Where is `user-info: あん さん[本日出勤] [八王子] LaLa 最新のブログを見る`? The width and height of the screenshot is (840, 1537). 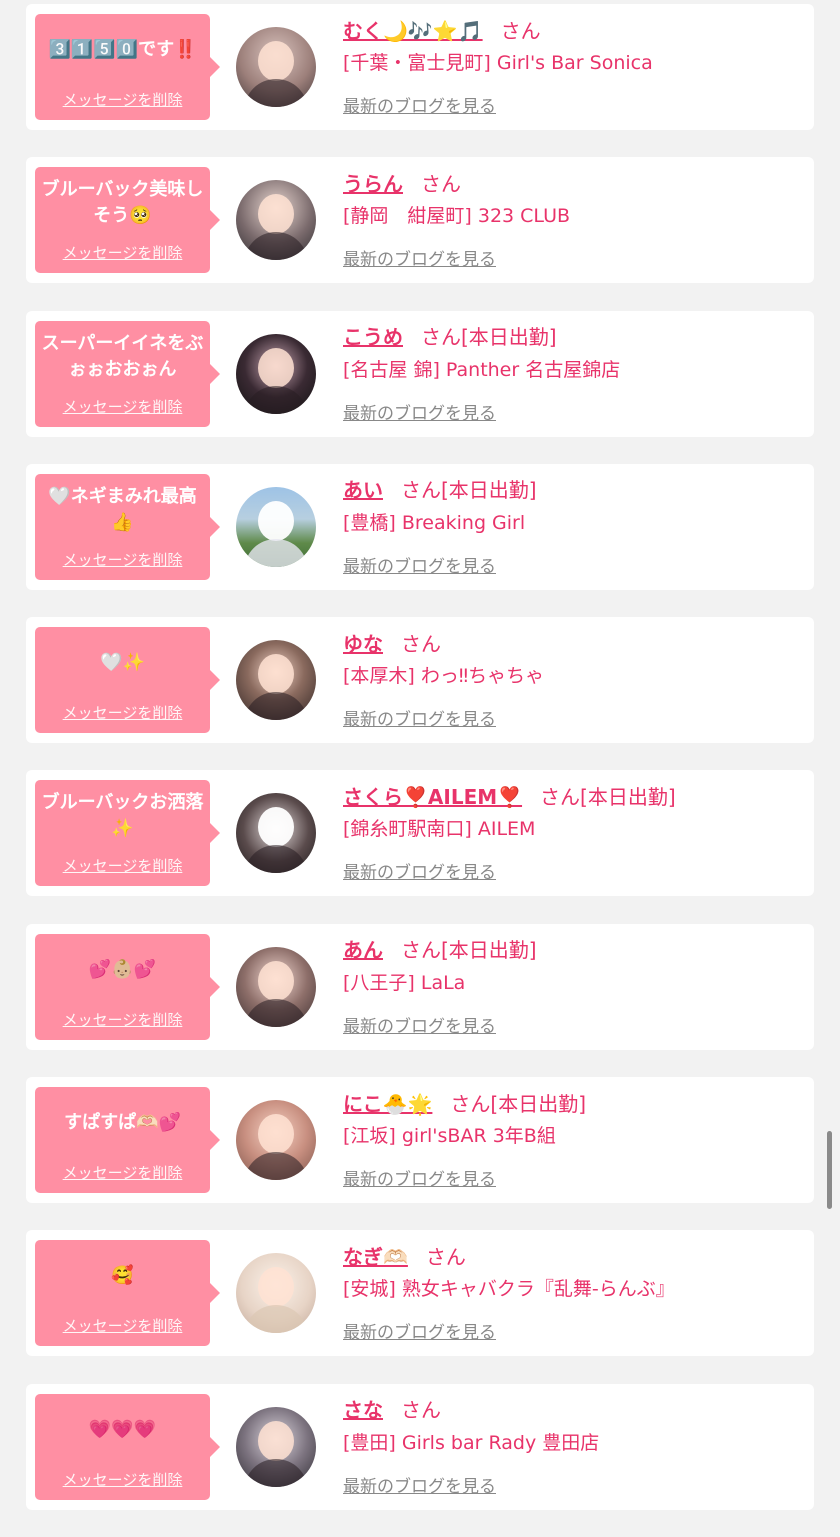
user-info: あん さん[本日出勤] [八王子] LaLa 最新のブログを見る is located at coordinates (573, 985).